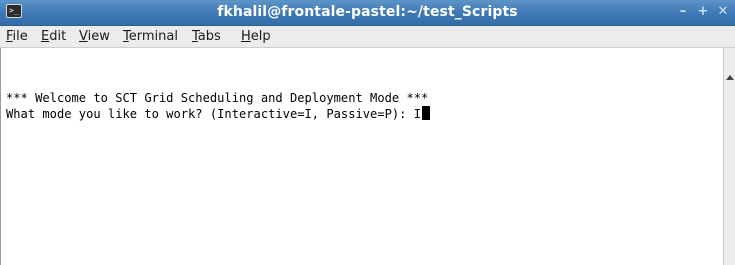 The image size is (735, 265). Describe the element at coordinates (367, 37) in the screenshot. I see `menu-bar: File Edit View Terminal Tabs Help` at that location.